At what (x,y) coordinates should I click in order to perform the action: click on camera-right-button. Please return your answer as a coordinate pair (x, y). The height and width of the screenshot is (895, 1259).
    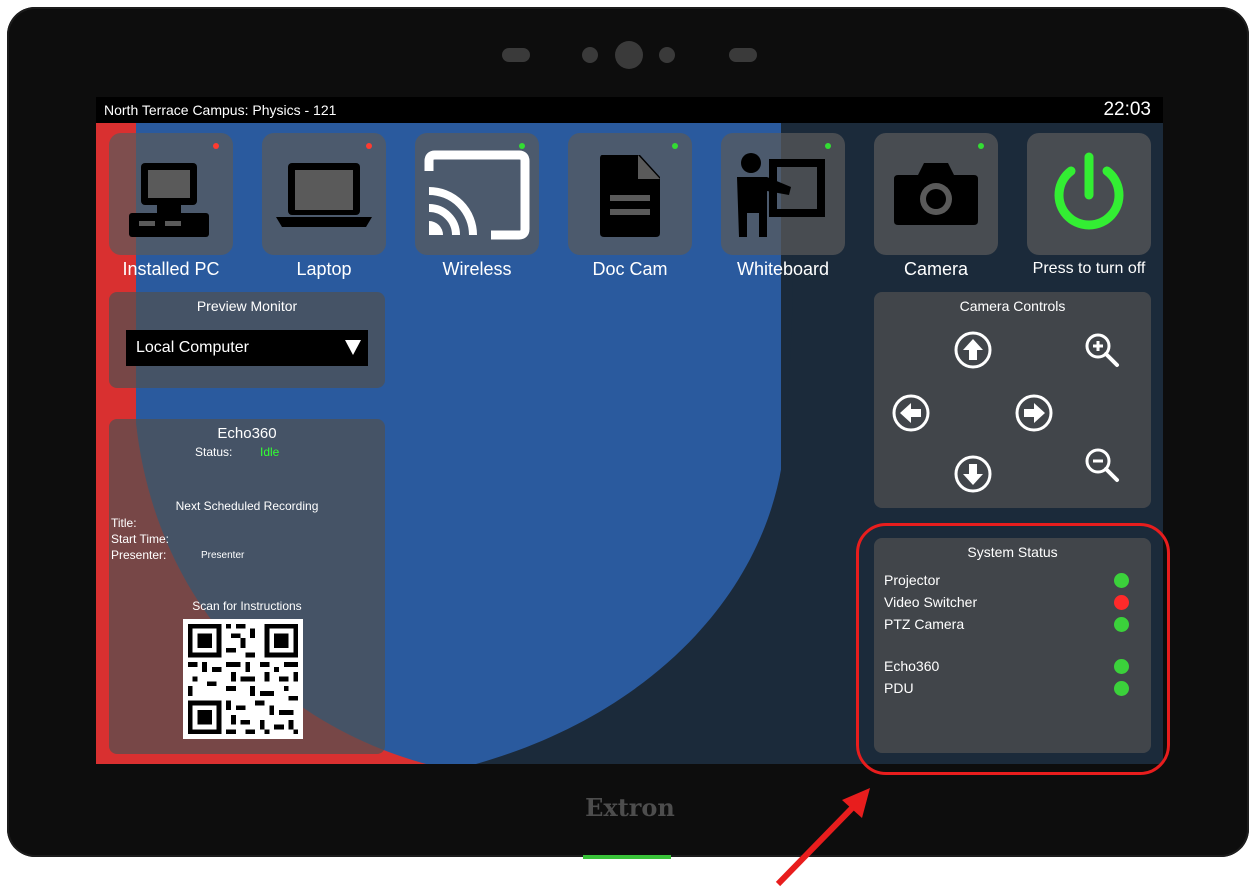
    Looking at the image, I should click on (1034, 413).